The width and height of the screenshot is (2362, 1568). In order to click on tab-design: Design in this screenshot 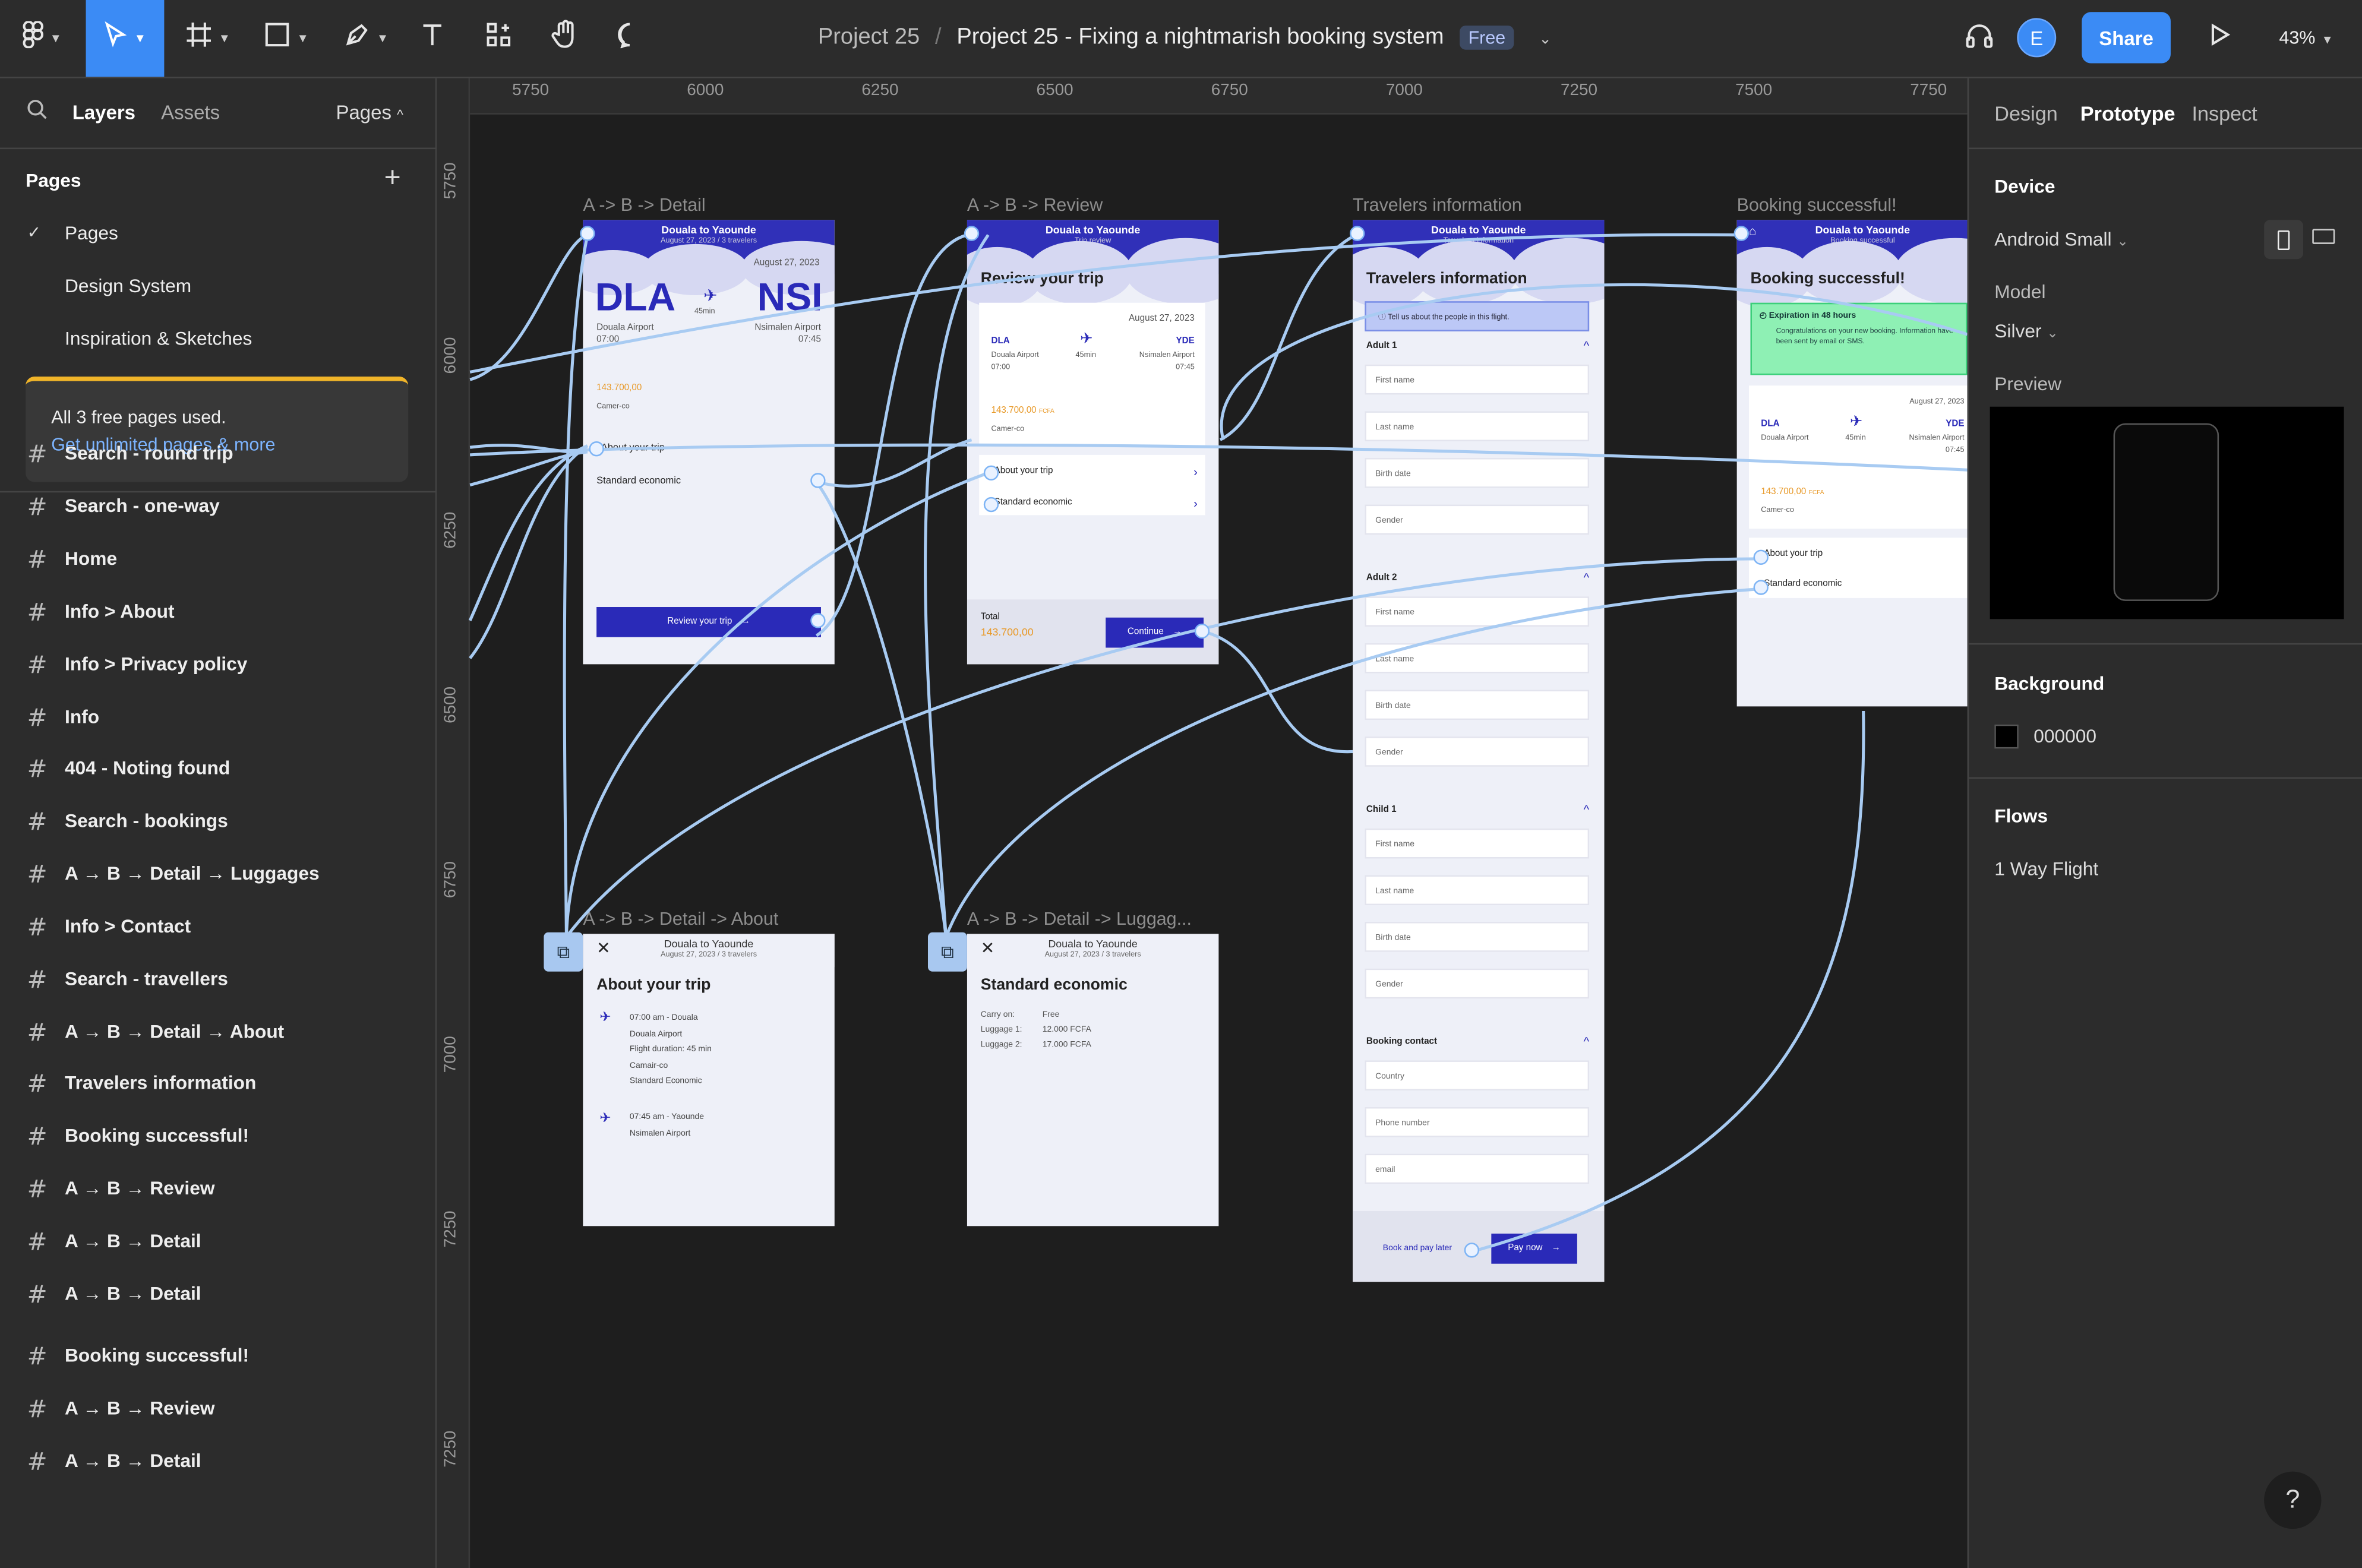, I will do `click(2026, 114)`.